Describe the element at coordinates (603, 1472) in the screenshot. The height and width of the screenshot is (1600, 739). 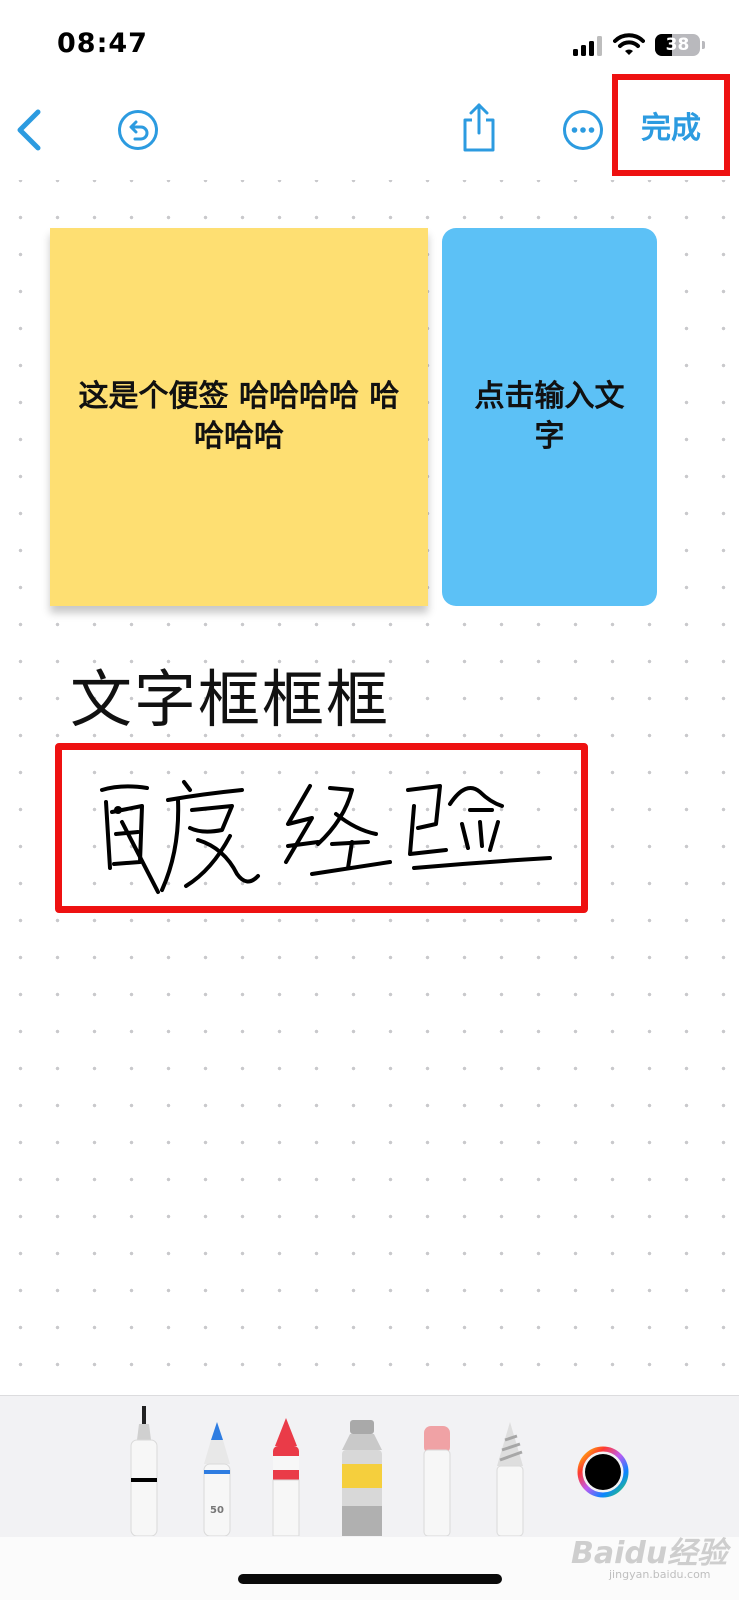
I see `color-picker-icon` at that location.